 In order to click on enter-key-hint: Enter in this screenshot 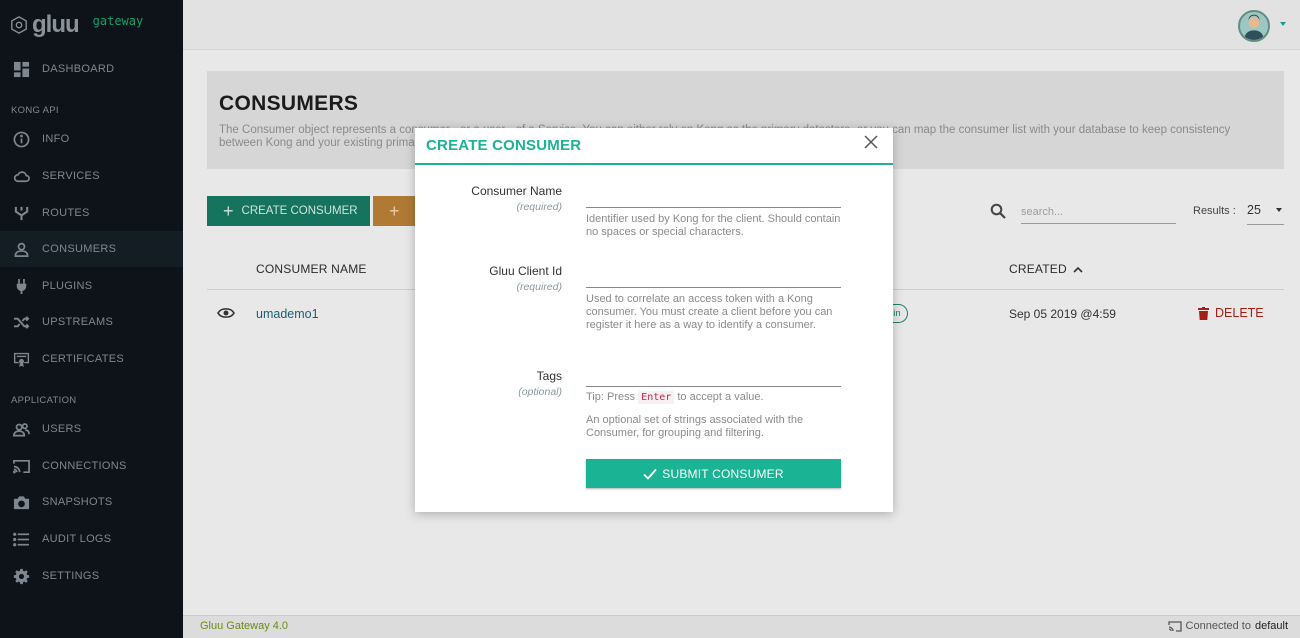, I will do `click(656, 397)`.